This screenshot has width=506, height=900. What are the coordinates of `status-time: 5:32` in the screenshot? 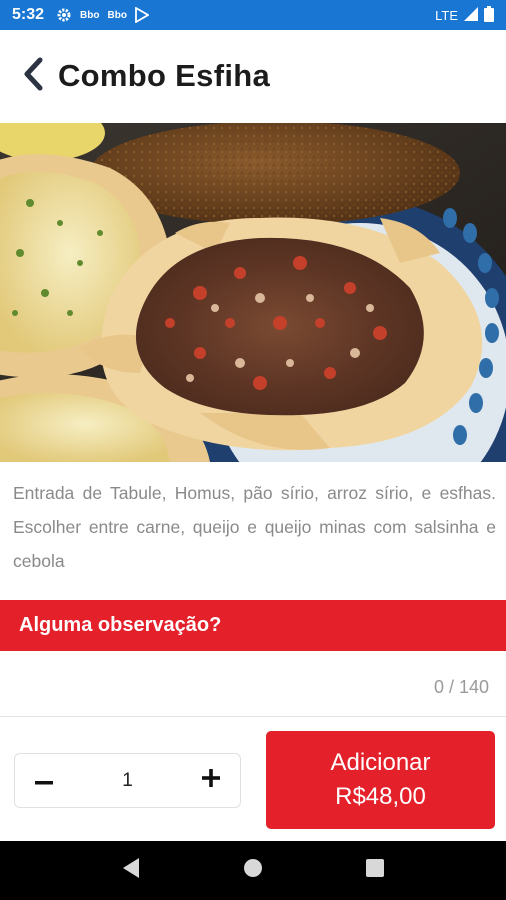 It's located at (28, 14).